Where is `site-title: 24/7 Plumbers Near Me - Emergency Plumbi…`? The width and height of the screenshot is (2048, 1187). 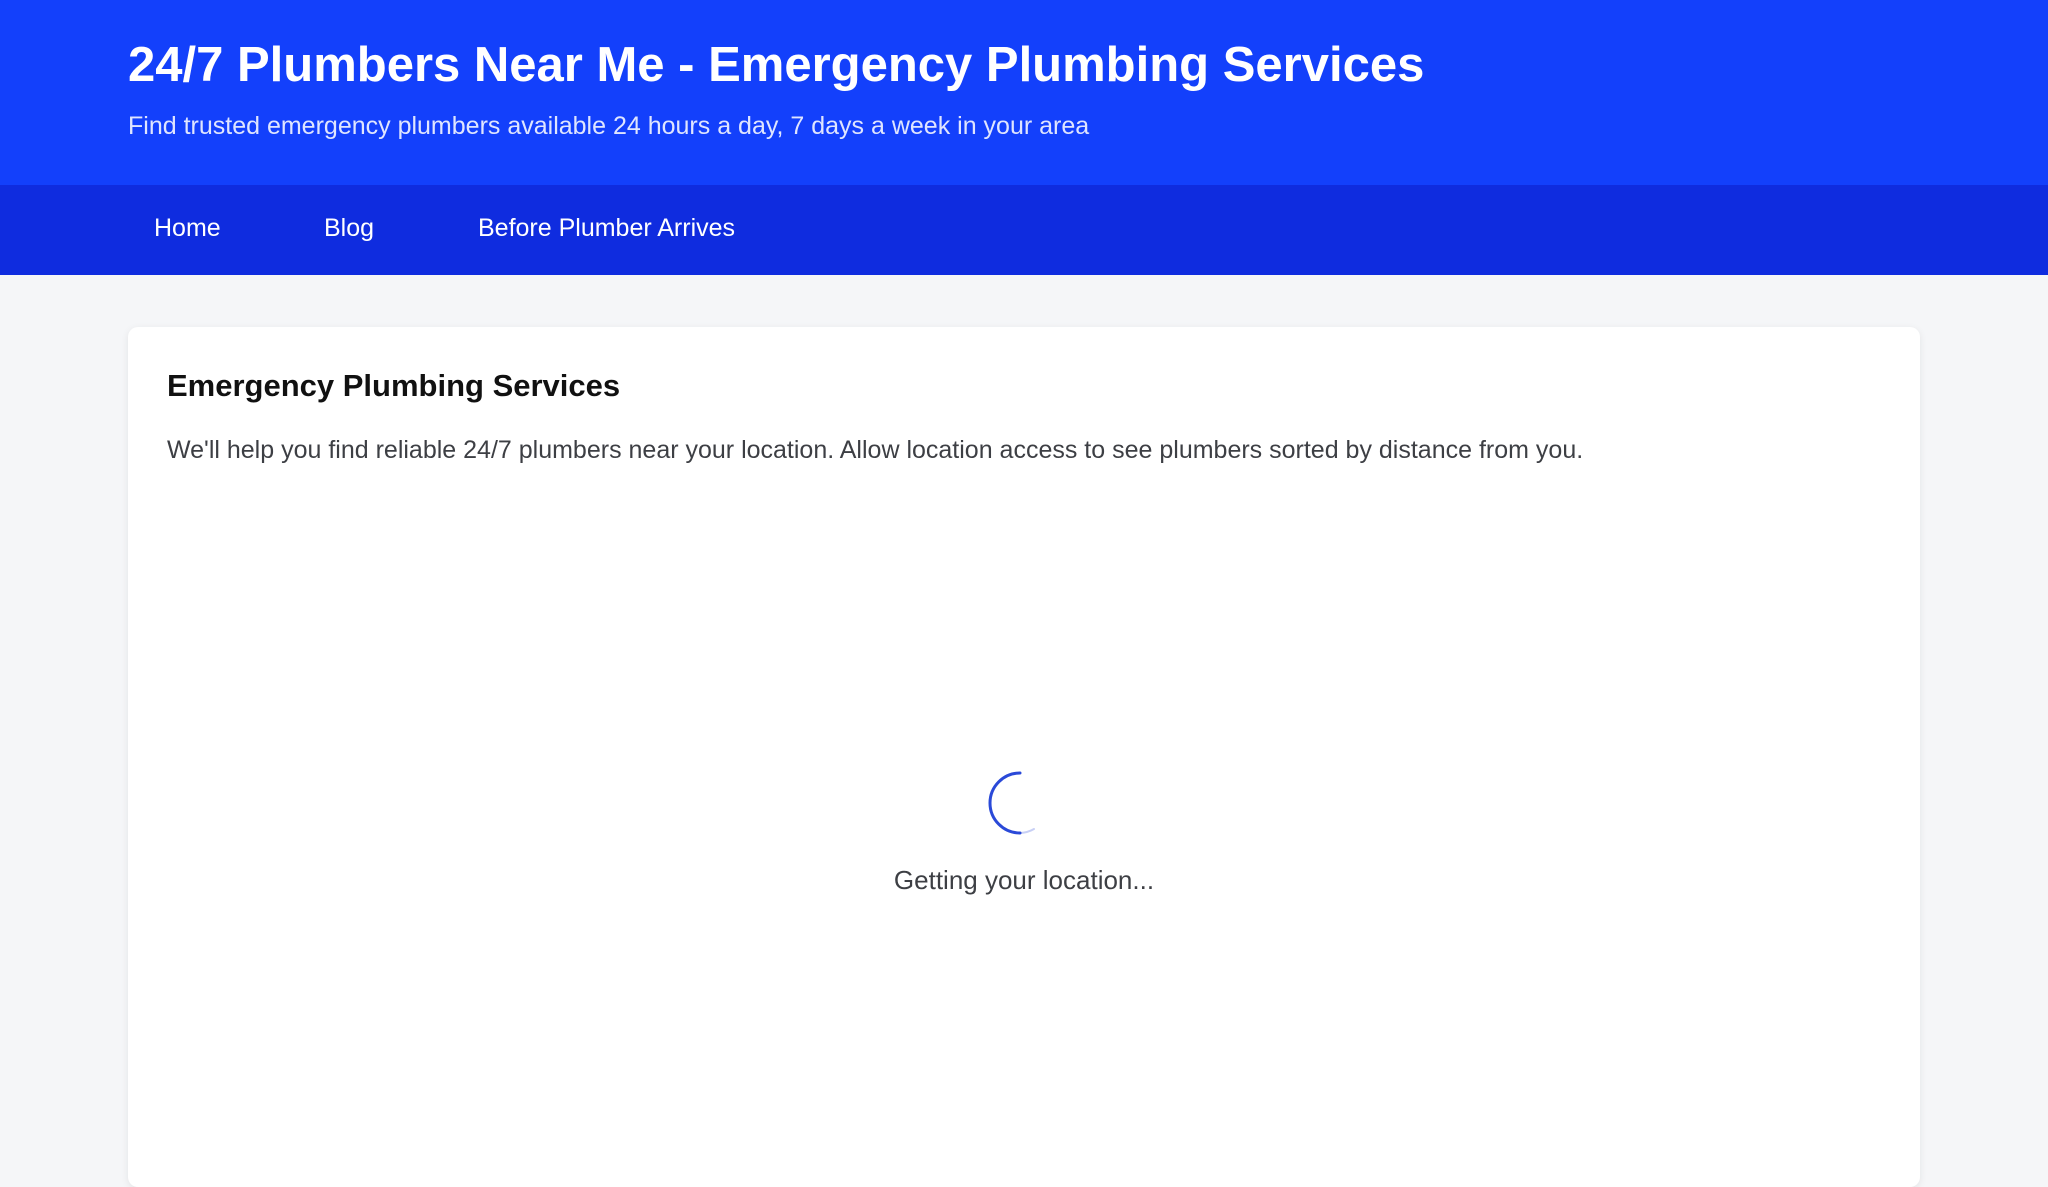
site-title: 24/7 Plumbers Near Me - Emergency Plumbi… is located at coordinates (776, 65).